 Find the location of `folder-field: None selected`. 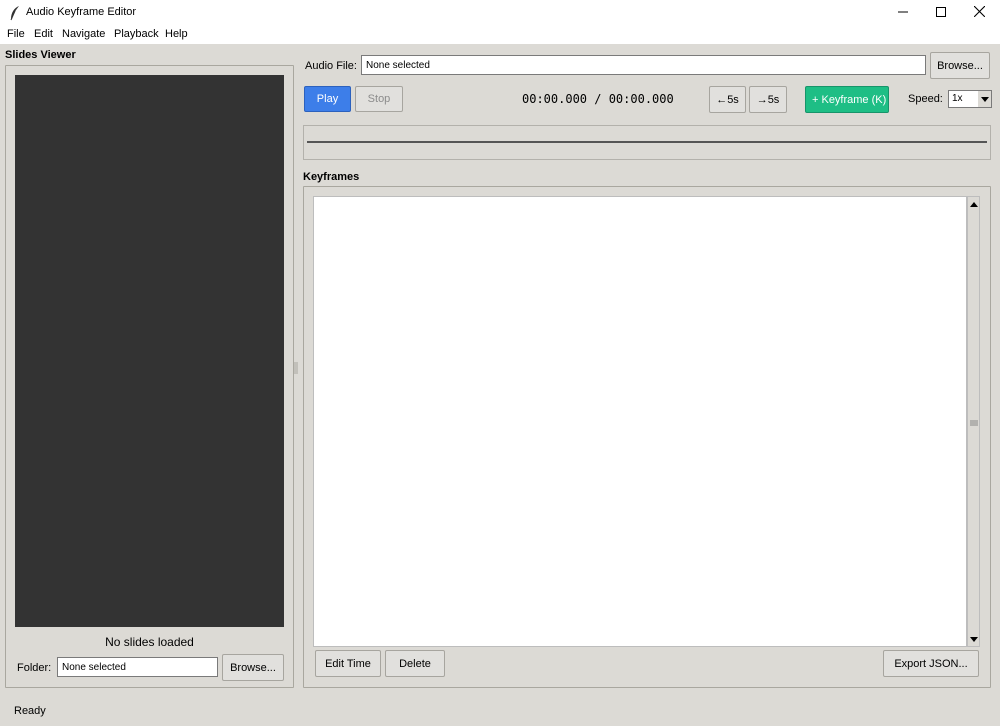

folder-field: None selected is located at coordinates (137, 667).